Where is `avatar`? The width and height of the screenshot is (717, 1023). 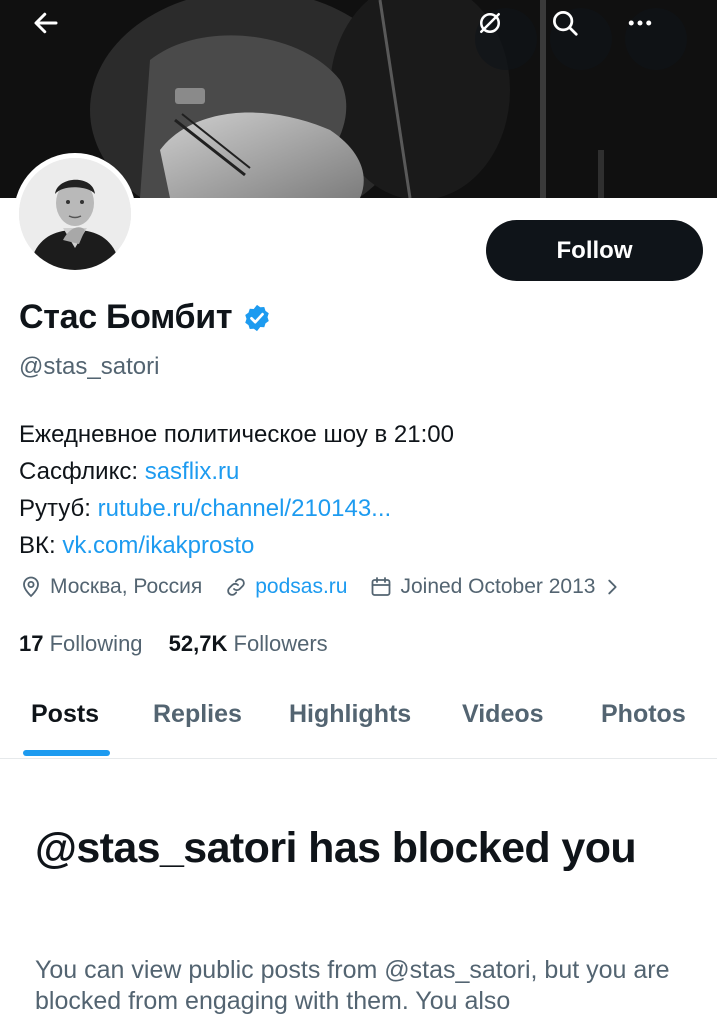 avatar is located at coordinates (75, 214).